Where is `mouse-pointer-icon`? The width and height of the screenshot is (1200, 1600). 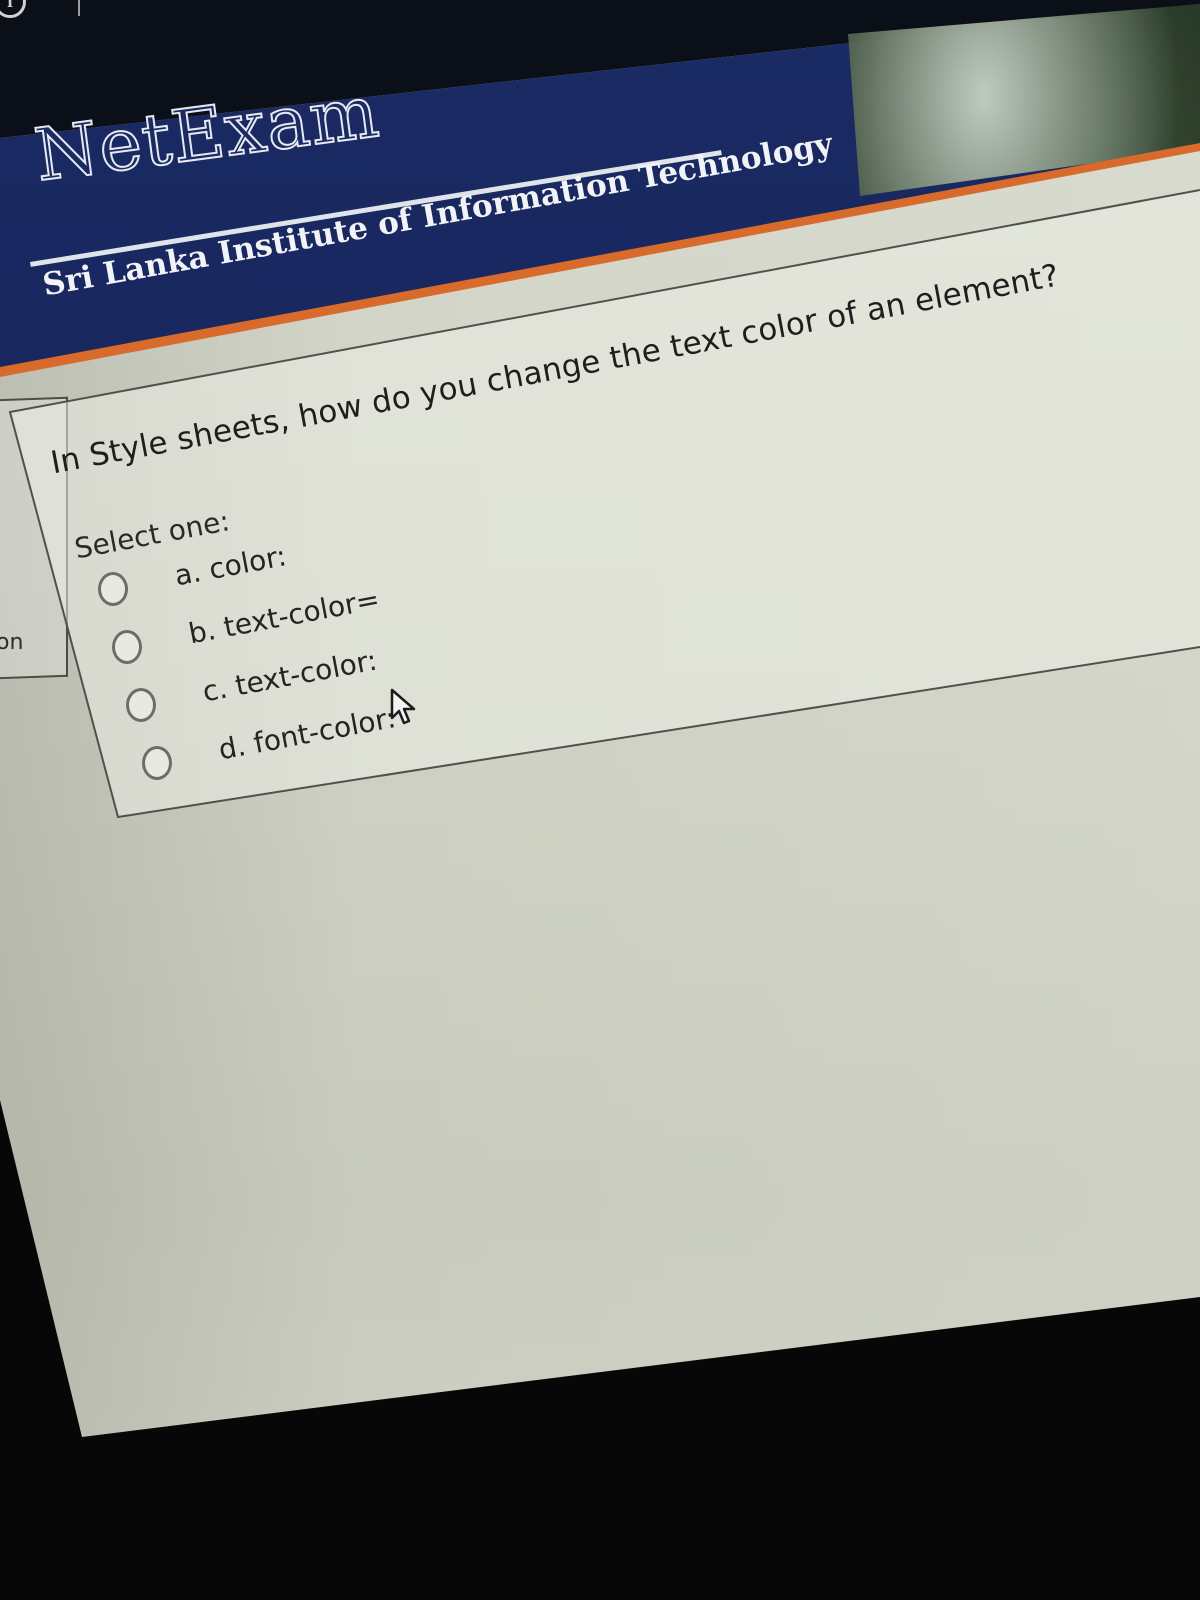 mouse-pointer-icon is located at coordinates (403, 706).